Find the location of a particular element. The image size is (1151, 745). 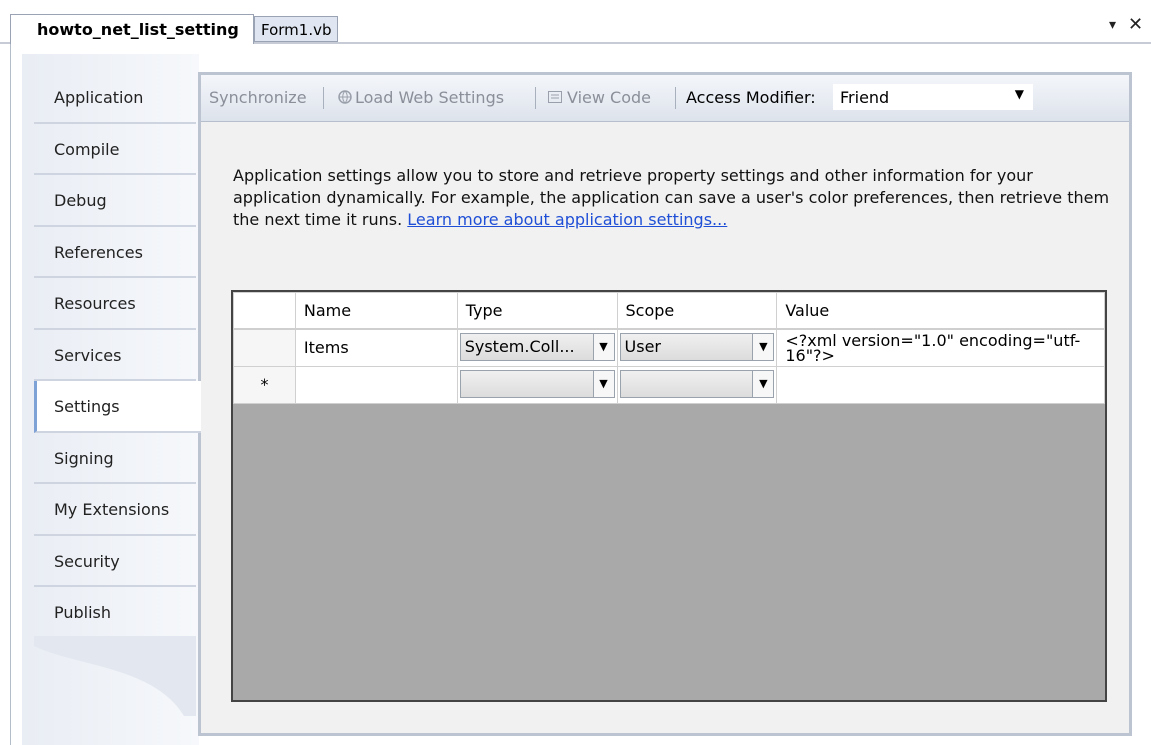

load-web-settings-label: Load Web Settings is located at coordinates (430, 97).